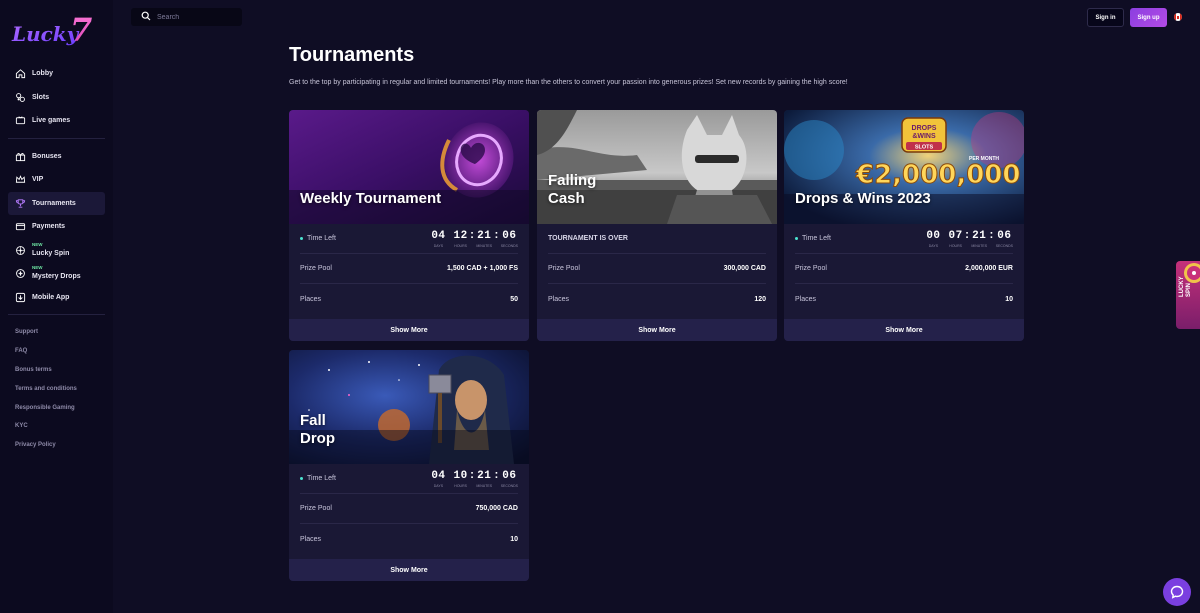 The image size is (1200, 613). Describe the element at coordinates (146, 17) in the screenshot. I see `search-icon` at that location.